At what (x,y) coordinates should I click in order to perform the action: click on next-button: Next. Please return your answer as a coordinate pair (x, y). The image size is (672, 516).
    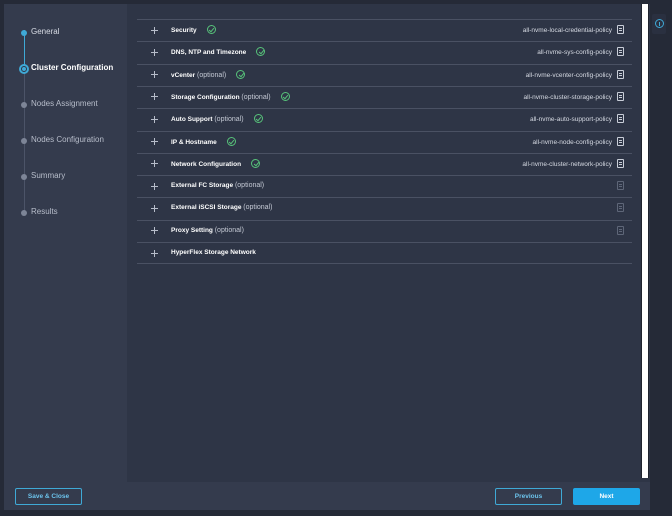
    Looking at the image, I should click on (606, 496).